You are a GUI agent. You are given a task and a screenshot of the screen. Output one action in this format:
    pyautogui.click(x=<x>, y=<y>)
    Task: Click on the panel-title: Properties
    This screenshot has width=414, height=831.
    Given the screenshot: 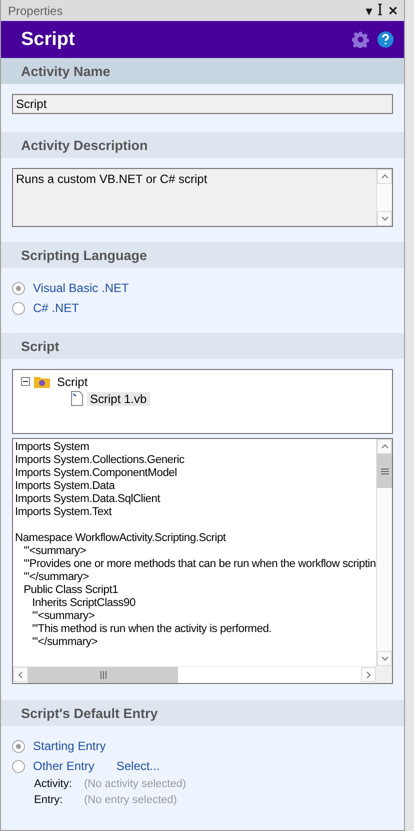 What is the action you would take?
    pyautogui.click(x=36, y=11)
    